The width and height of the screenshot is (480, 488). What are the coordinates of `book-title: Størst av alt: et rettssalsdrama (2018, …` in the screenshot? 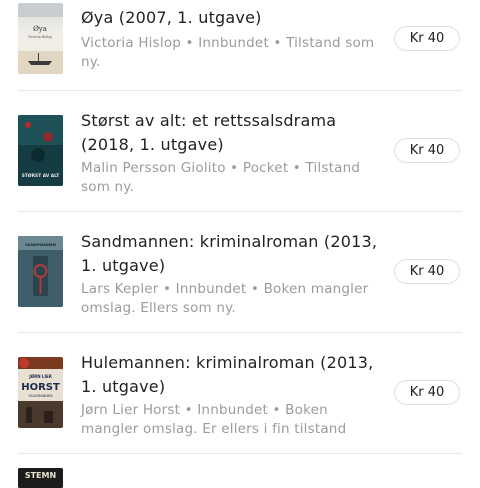 It's located at (231, 133).